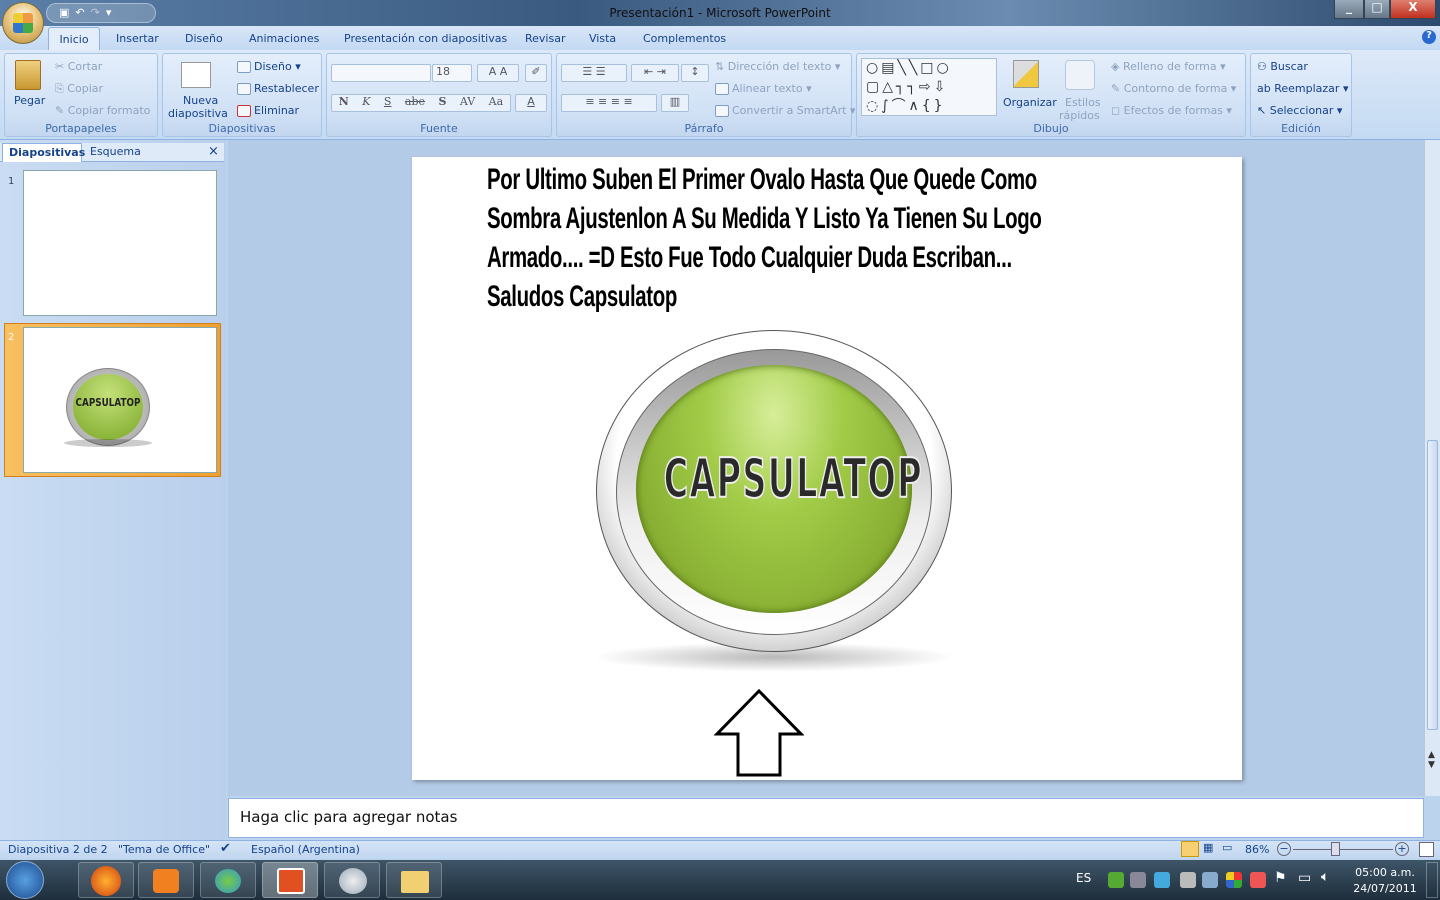 The image size is (1440, 900). Describe the element at coordinates (1429, 37) in the screenshot. I see `help-icon: ?` at that location.